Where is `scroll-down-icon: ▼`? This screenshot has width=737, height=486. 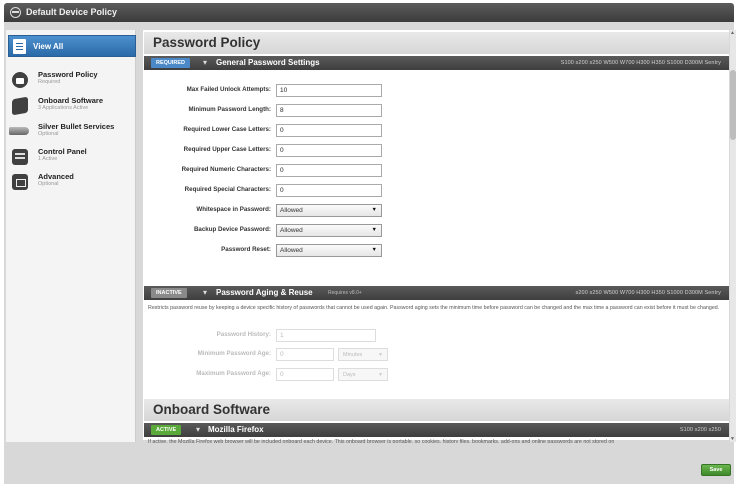 scroll-down-icon: ▼ is located at coordinates (732, 439).